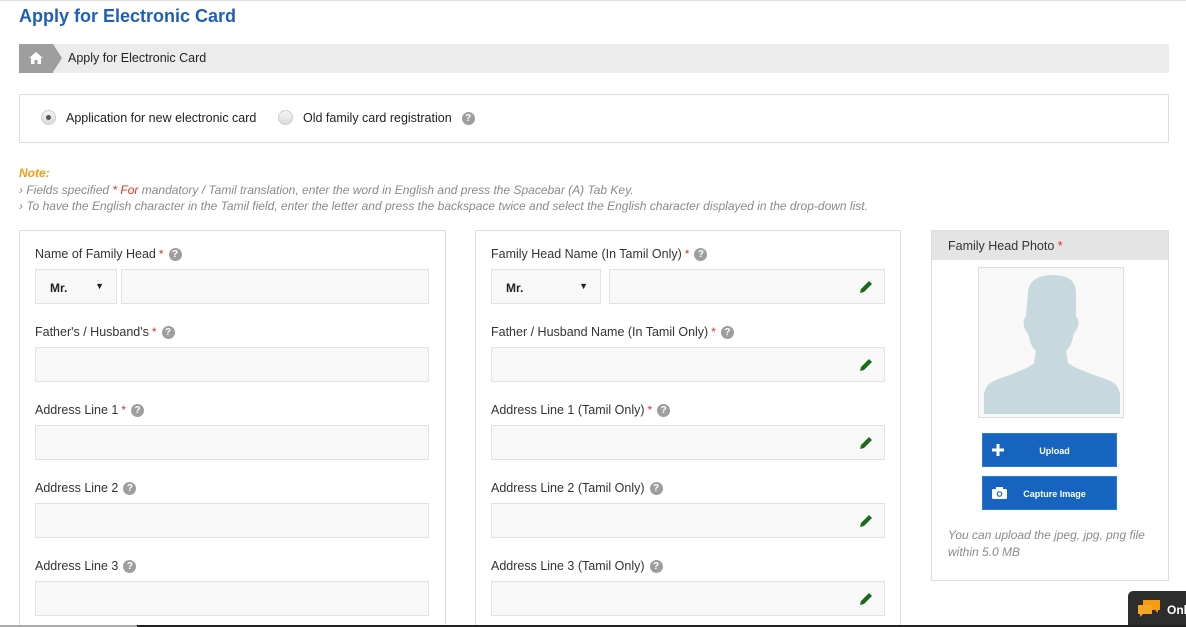 Image resolution: width=1186 pixels, height=627 pixels. I want to click on tamil-address-line-3-label: Address Line 3 (Tamil Only) ?, so click(577, 566).